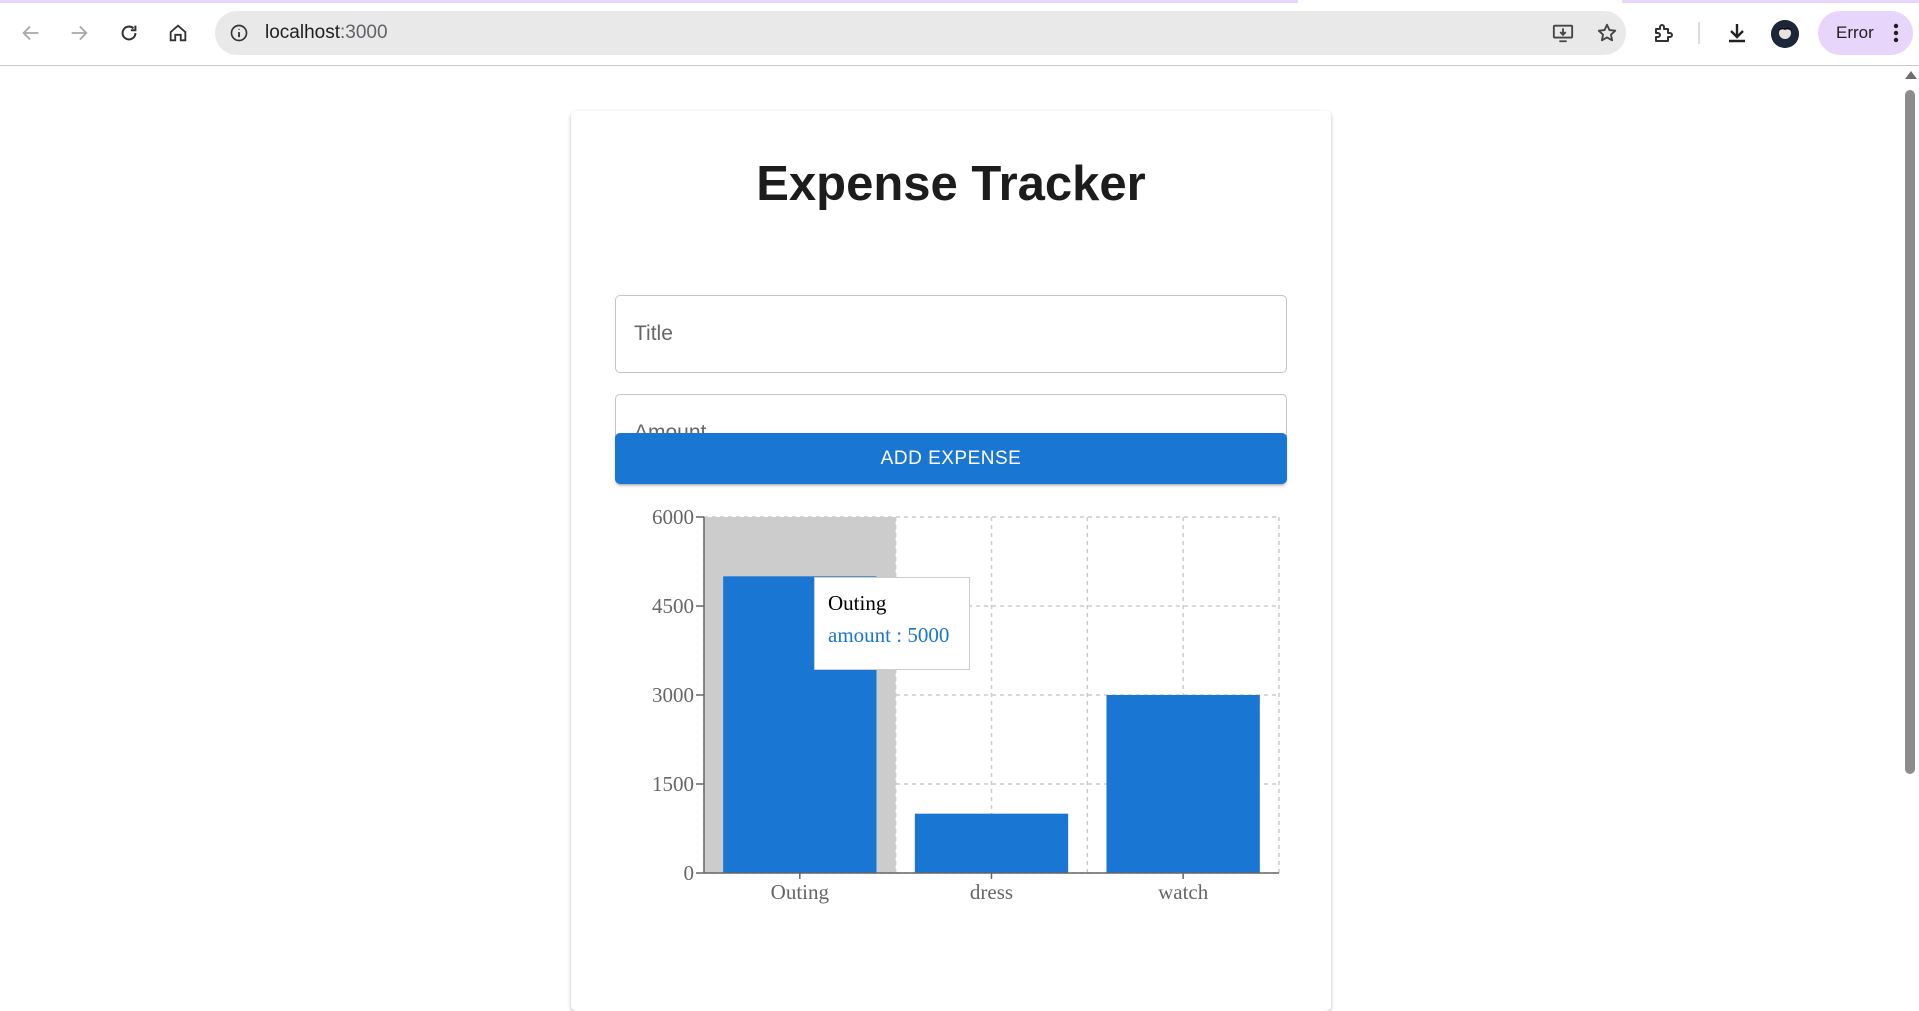 This screenshot has width=1919, height=1011. Describe the element at coordinates (1911, 75) in the screenshot. I see `scroll-up-arrow-icon` at that location.